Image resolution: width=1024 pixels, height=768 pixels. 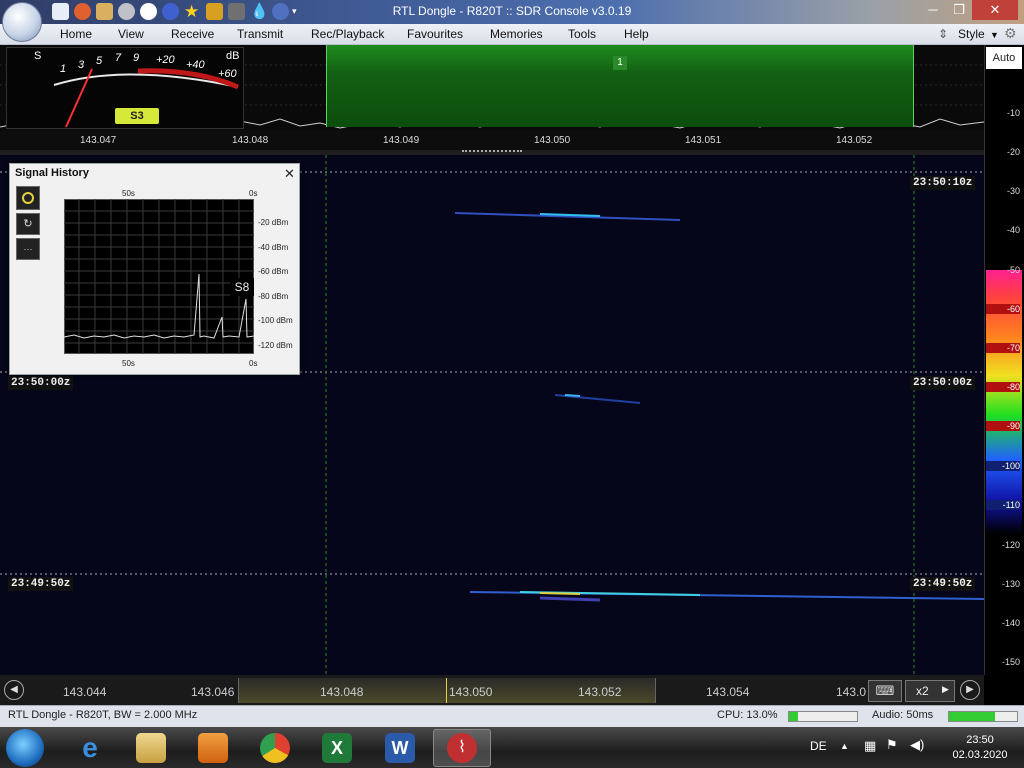 I want to click on freq-tick: 143.052, so click(x=854, y=140).